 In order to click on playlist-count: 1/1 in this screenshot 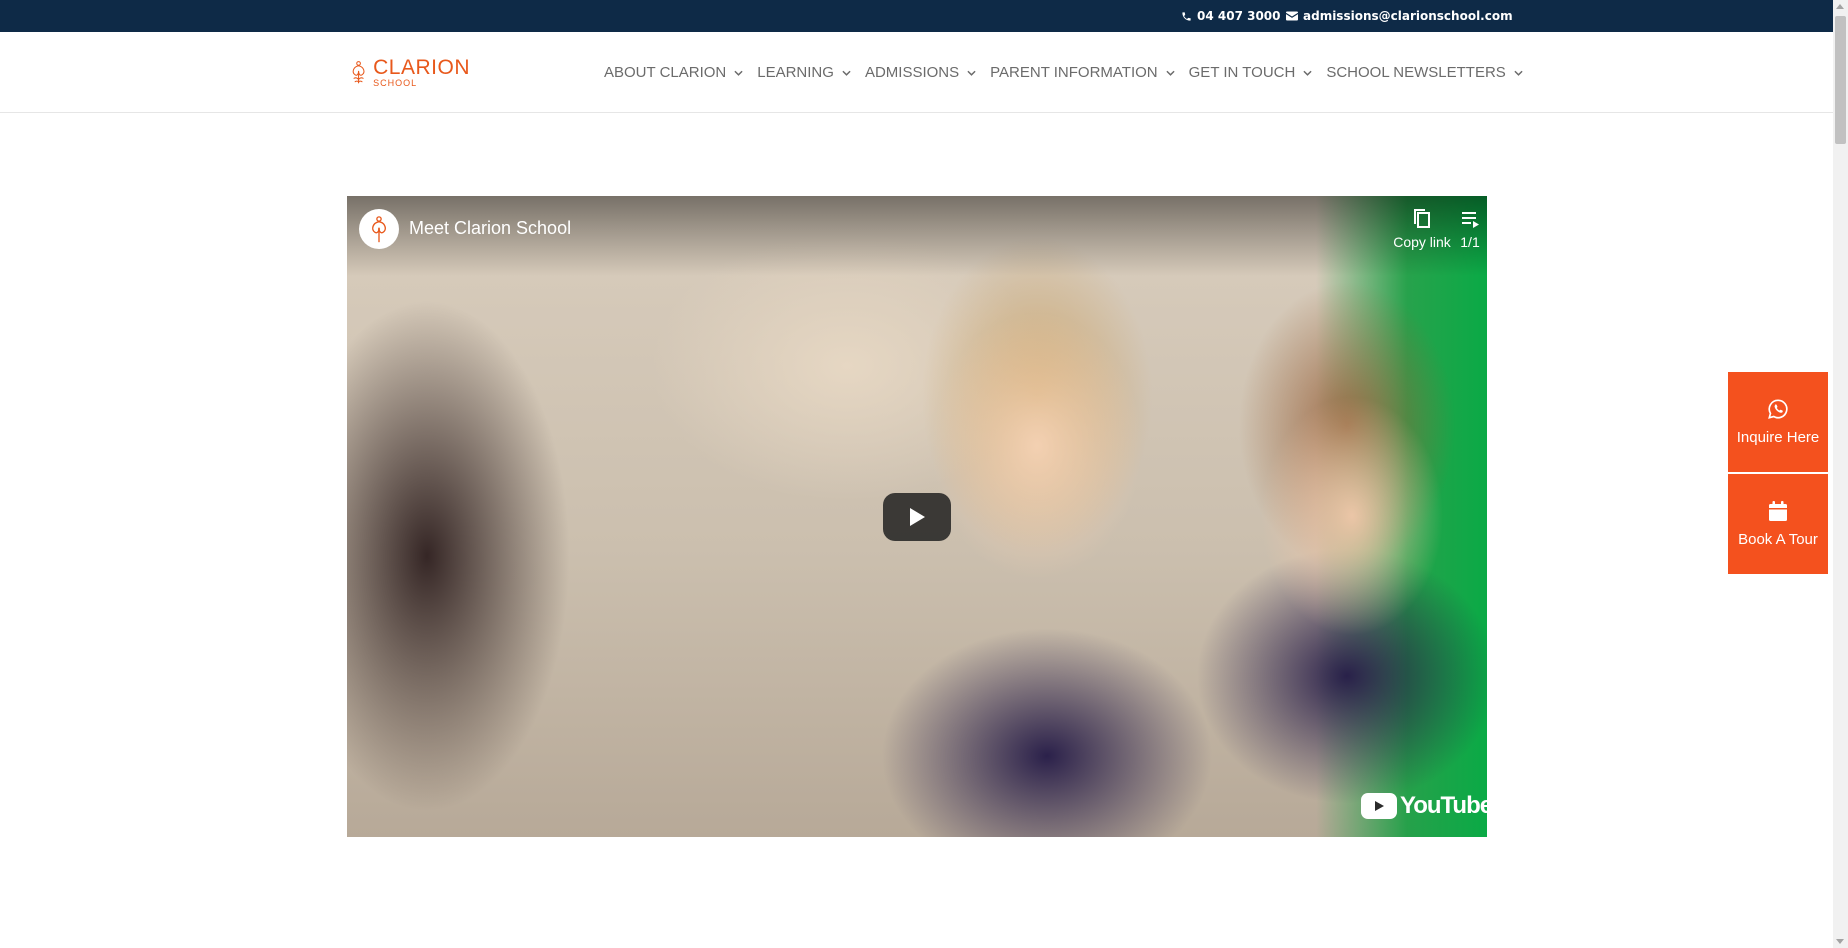, I will do `click(1470, 242)`.